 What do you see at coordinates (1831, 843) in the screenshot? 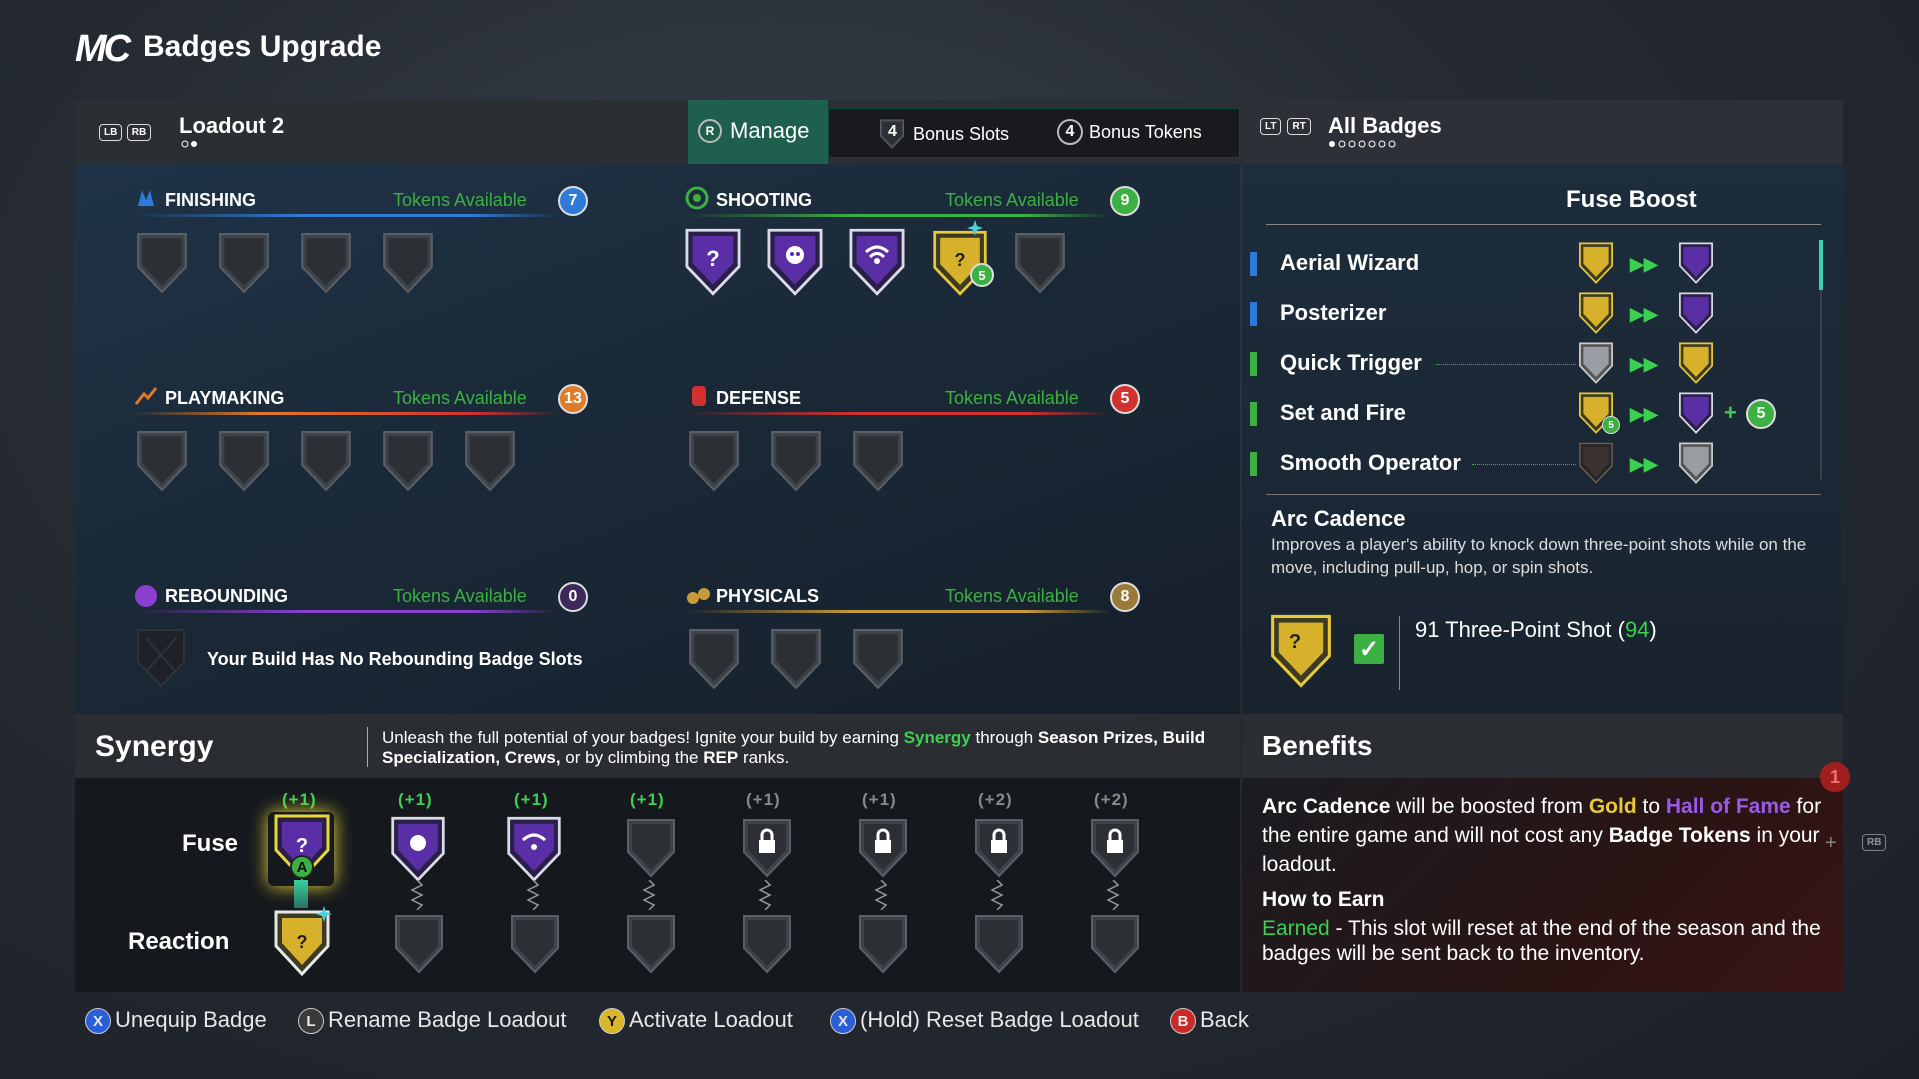
I see `plus-overlay: +` at bounding box center [1831, 843].